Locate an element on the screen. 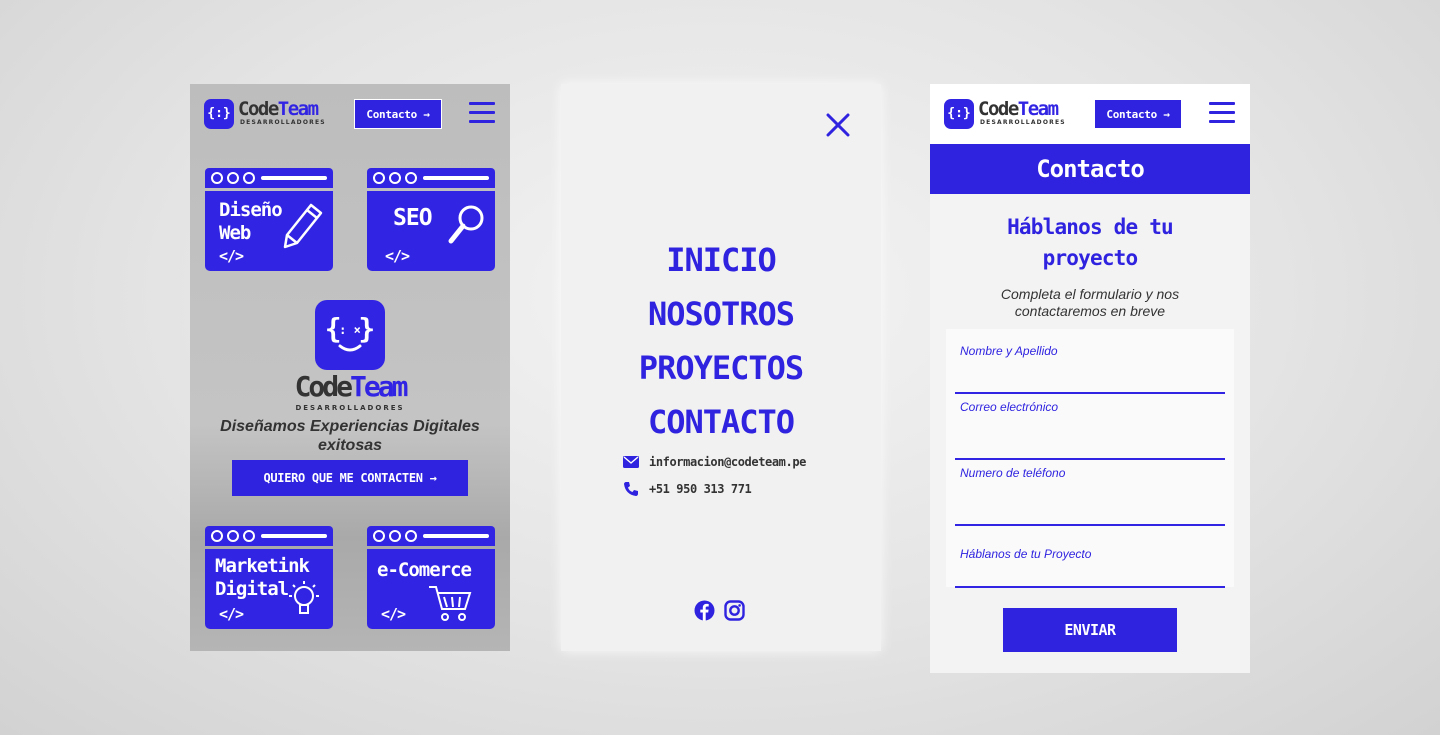 Image resolution: width=1440 pixels, height=735 pixels. shopping-cart-icon is located at coordinates (450, 603).